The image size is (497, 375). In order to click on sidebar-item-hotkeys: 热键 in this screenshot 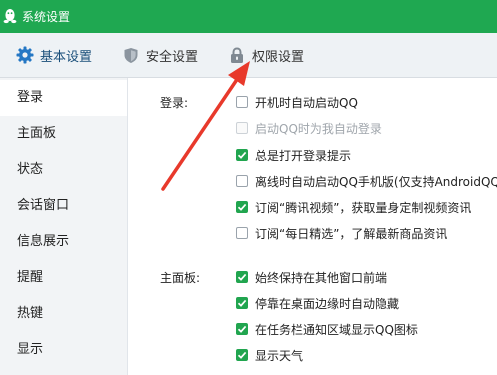, I will do `click(63, 314)`.